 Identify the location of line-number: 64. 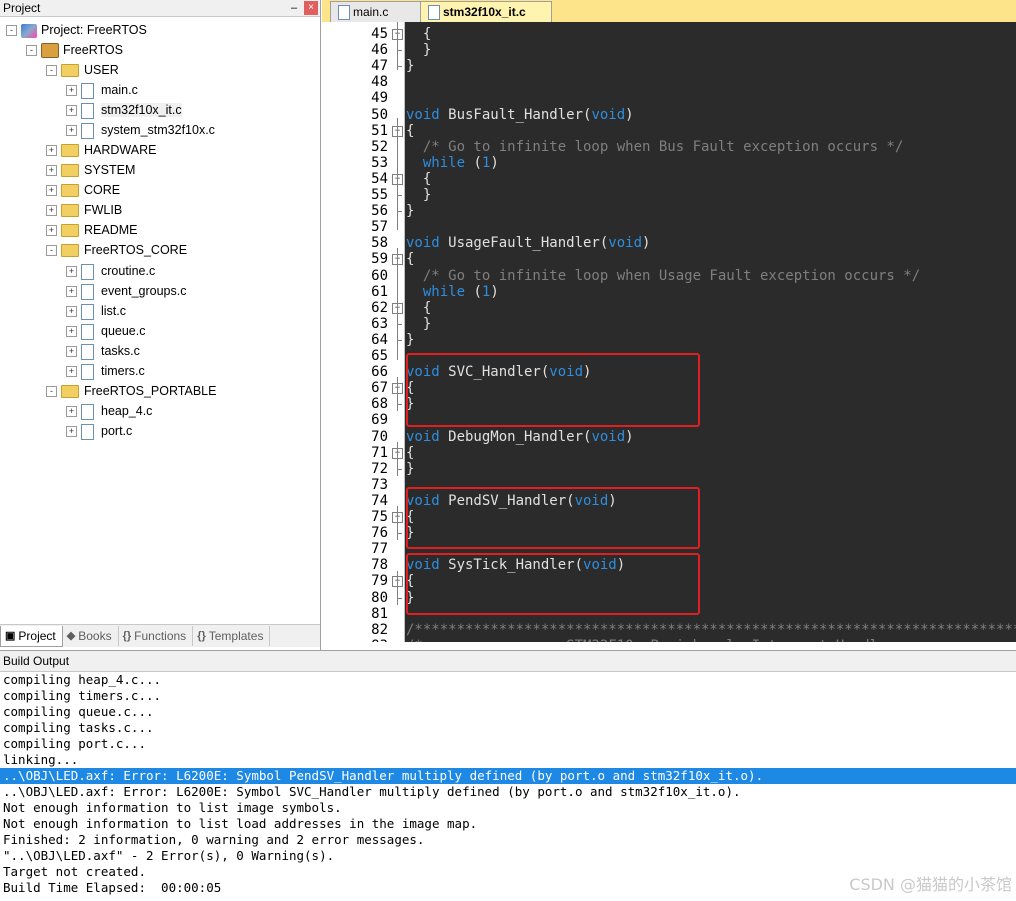
(379, 339).